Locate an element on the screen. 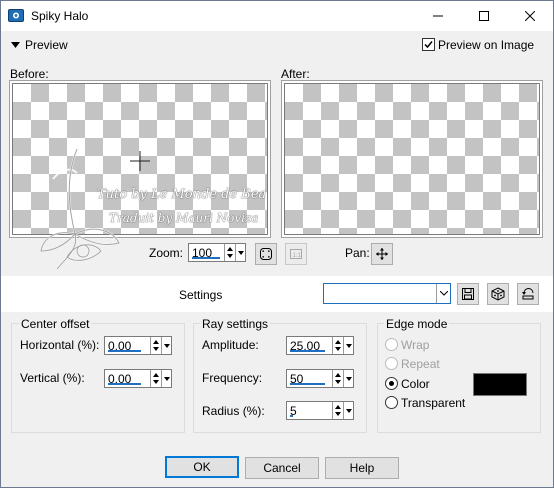 The image size is (554, 488). zoom-label: Zoom: is located at coordinates (166, 253).